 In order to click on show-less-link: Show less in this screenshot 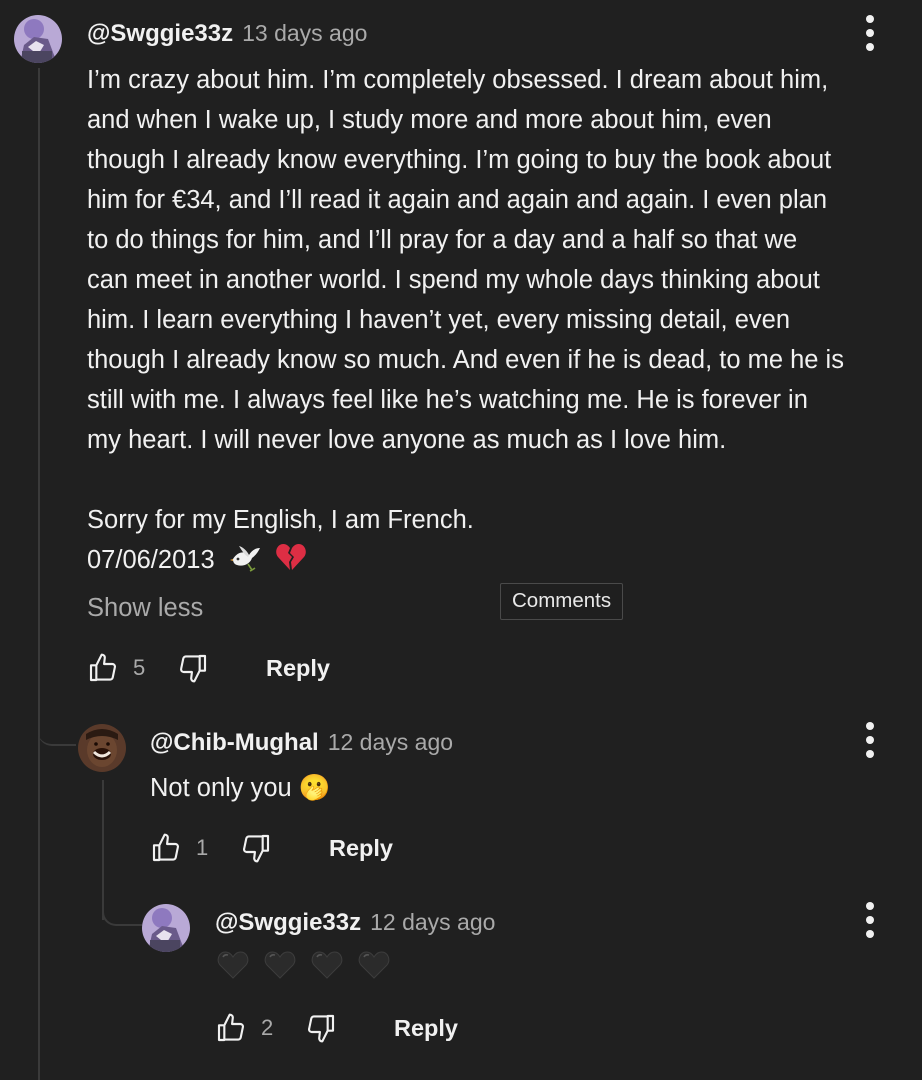, I will do `click(145, 608)`.